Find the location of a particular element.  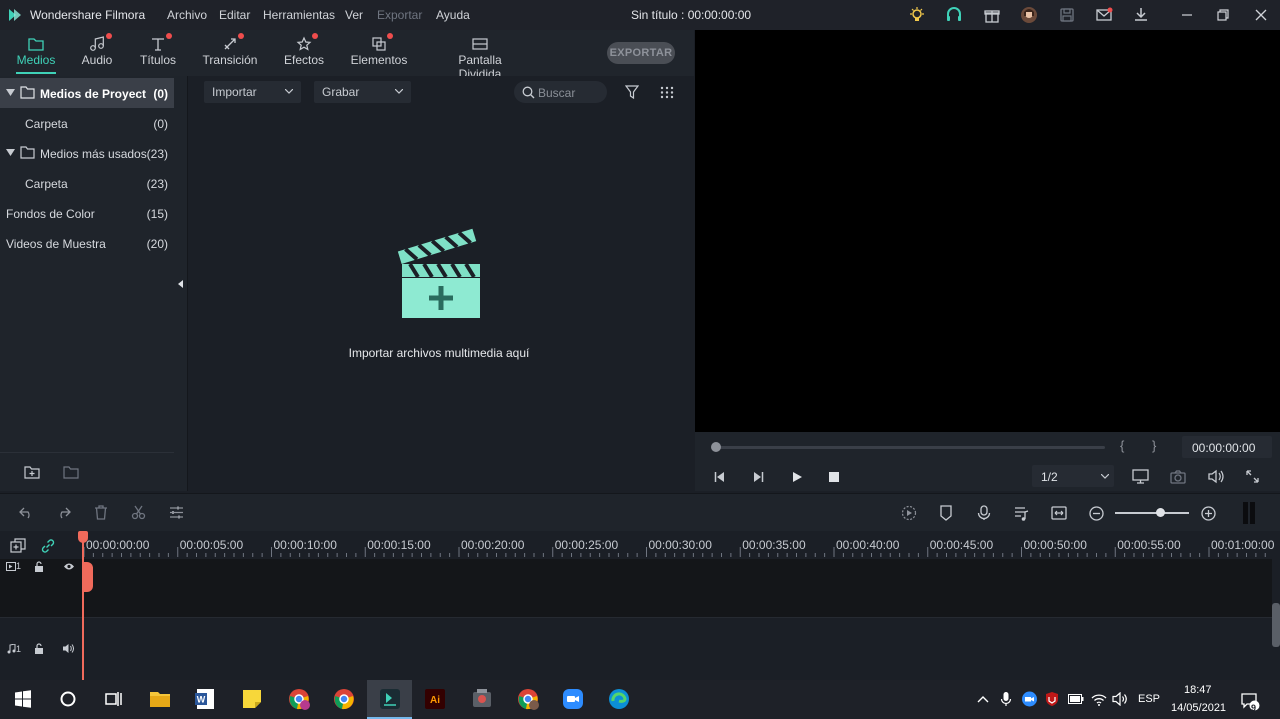

tab-medios: Medios is located at coordinates (36, 53).